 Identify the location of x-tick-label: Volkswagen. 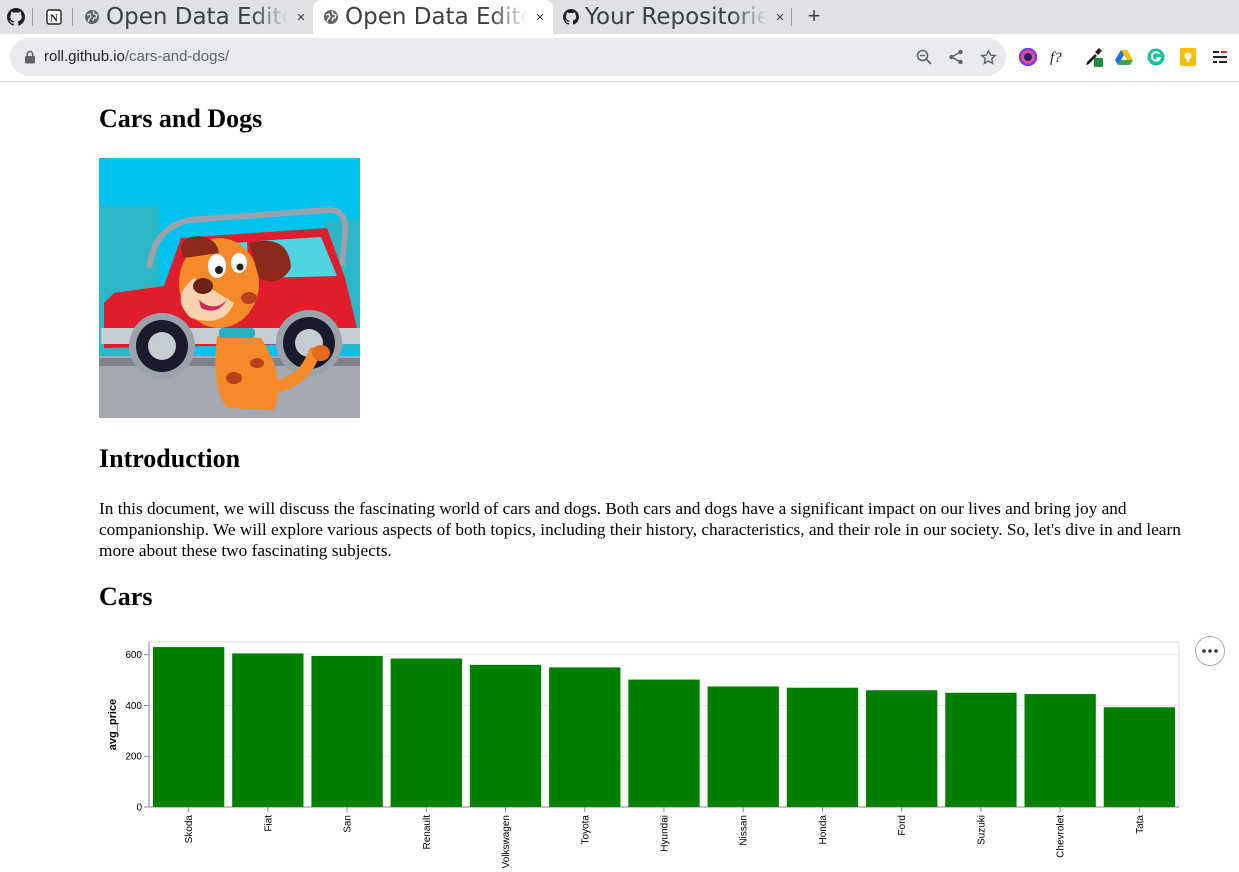
(506, 841).